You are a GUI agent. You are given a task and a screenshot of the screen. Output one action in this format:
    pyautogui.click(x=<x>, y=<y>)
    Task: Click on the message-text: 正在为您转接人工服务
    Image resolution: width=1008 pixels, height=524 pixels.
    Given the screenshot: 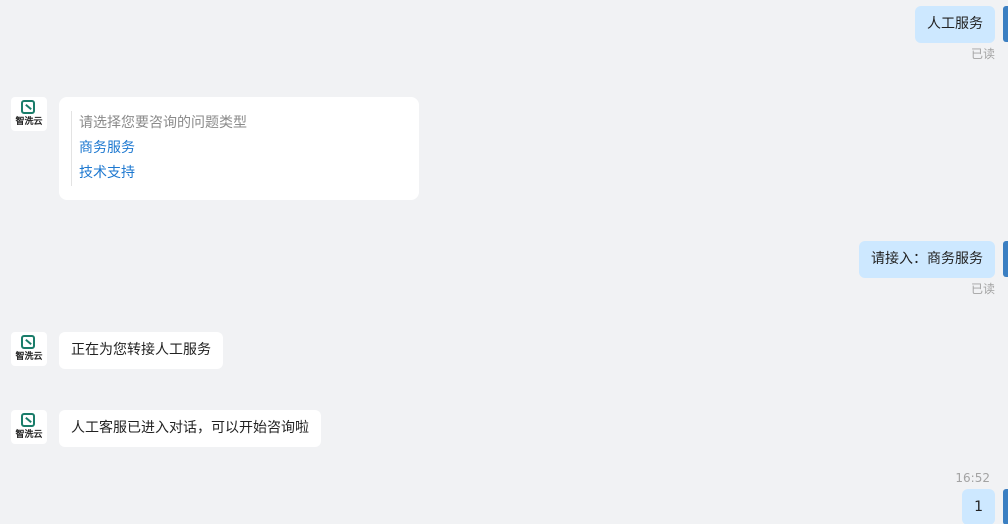 What is the action you would take?
    pyautogui.click(x=141, y=350)
    